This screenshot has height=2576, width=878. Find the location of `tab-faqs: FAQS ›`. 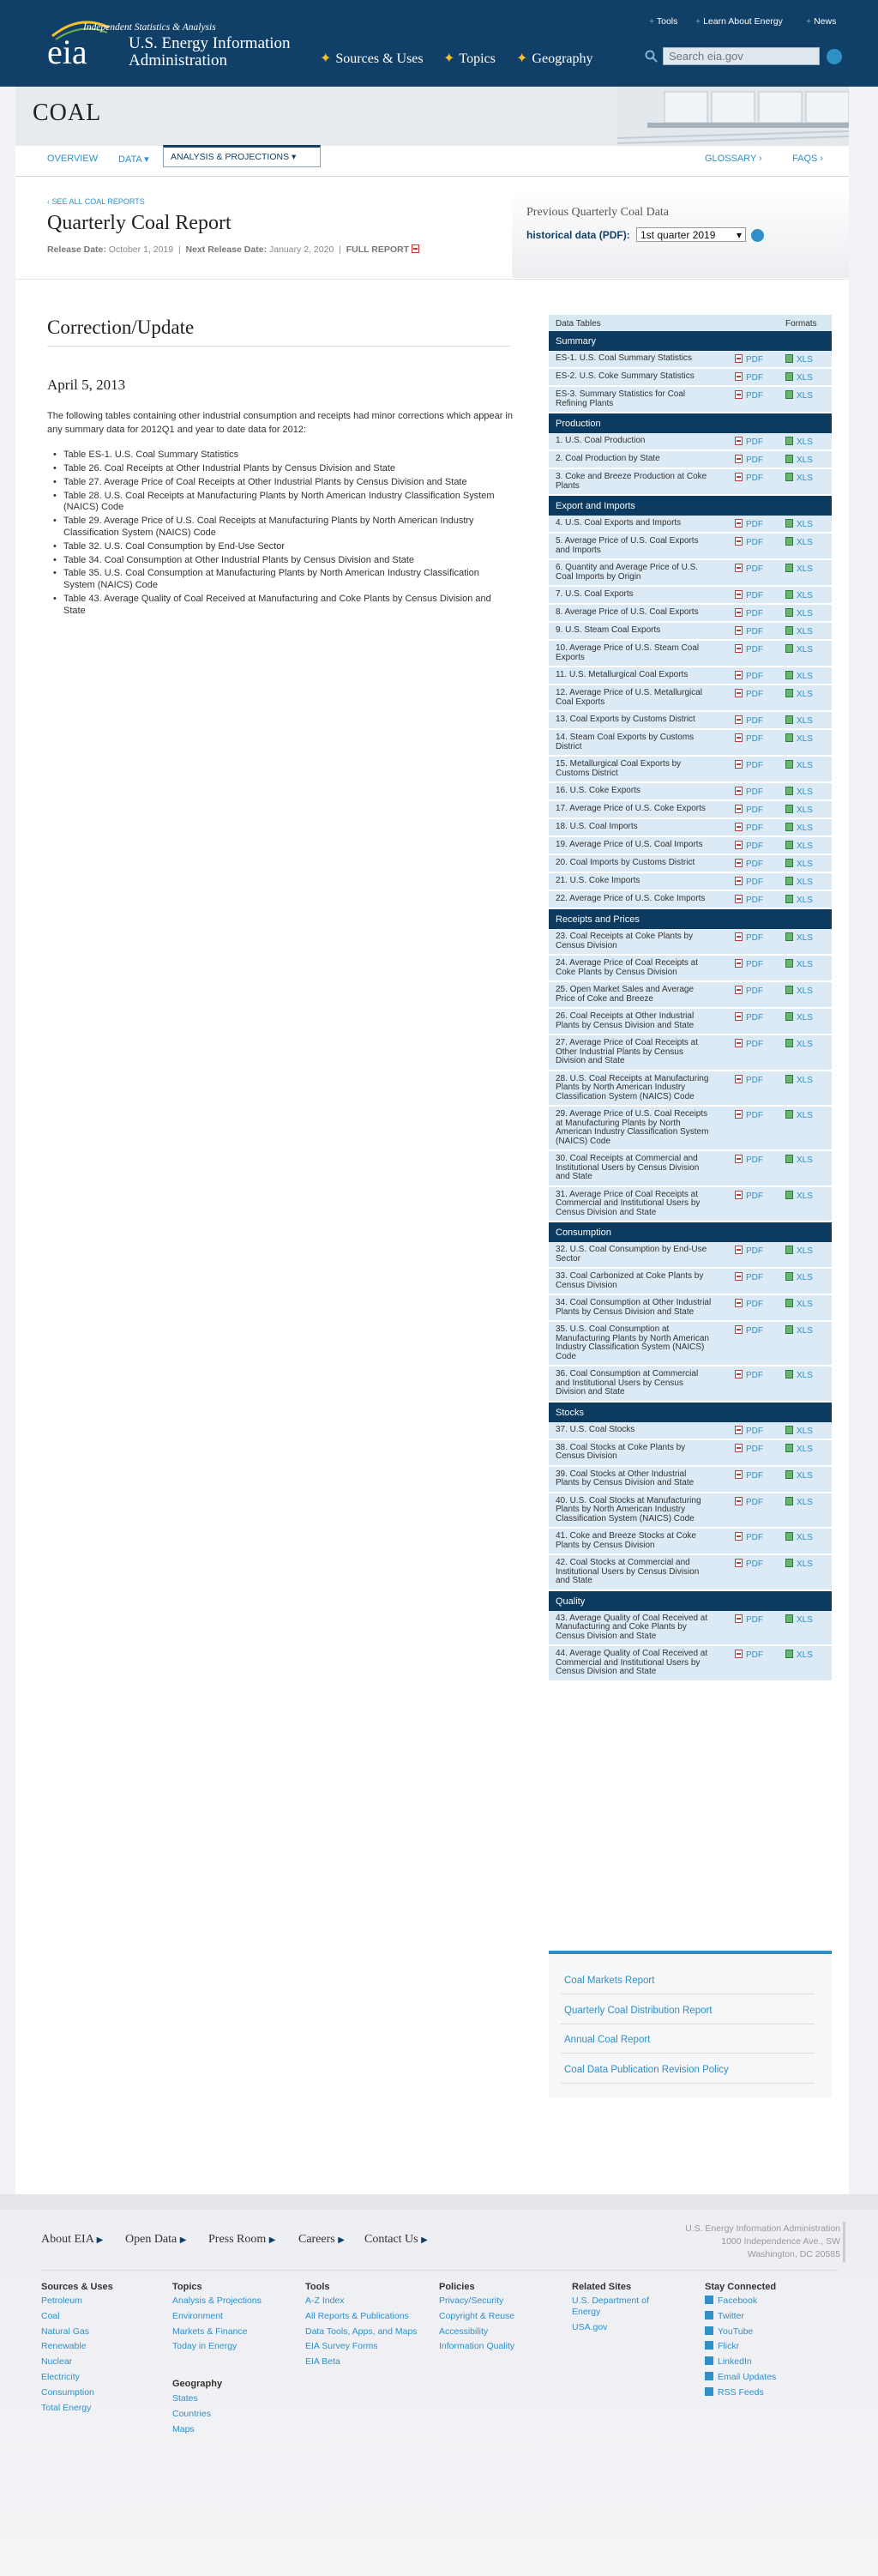

tab-faqs: FAQS › is located at coordinates (807, 159).